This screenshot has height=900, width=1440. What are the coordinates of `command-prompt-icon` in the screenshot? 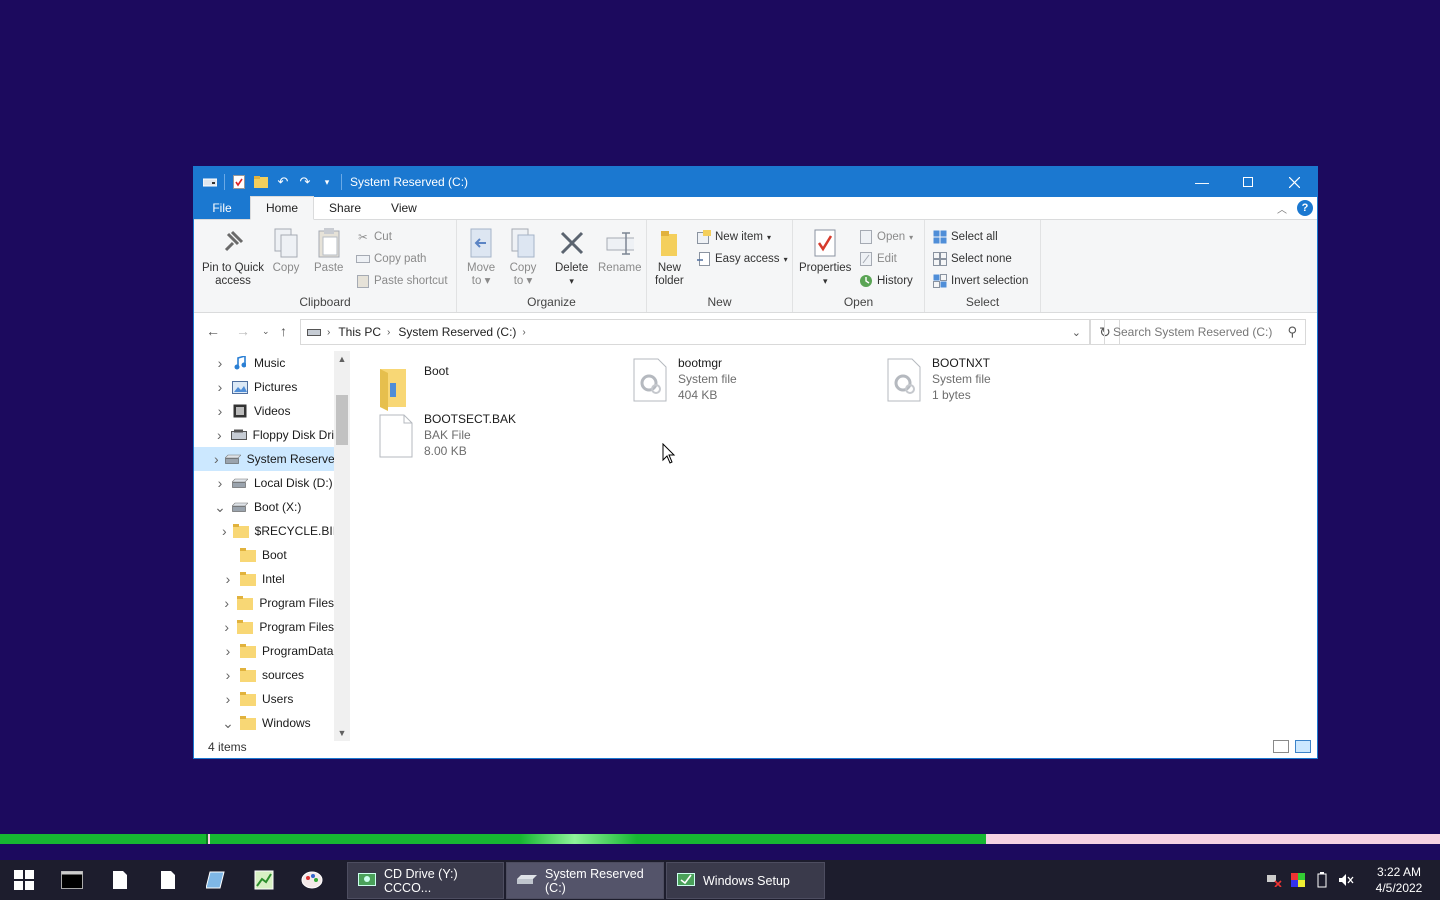 It's located at (72, 880).